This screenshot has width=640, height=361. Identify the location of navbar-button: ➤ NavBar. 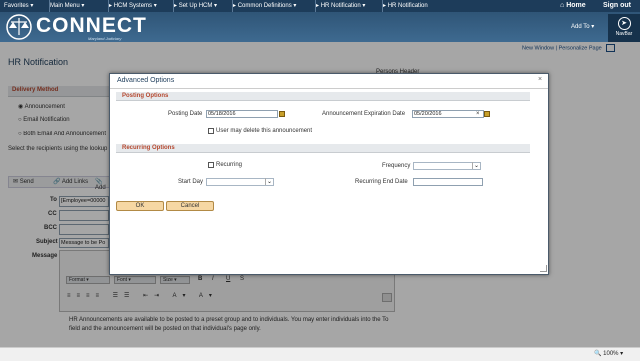
(624, 28).